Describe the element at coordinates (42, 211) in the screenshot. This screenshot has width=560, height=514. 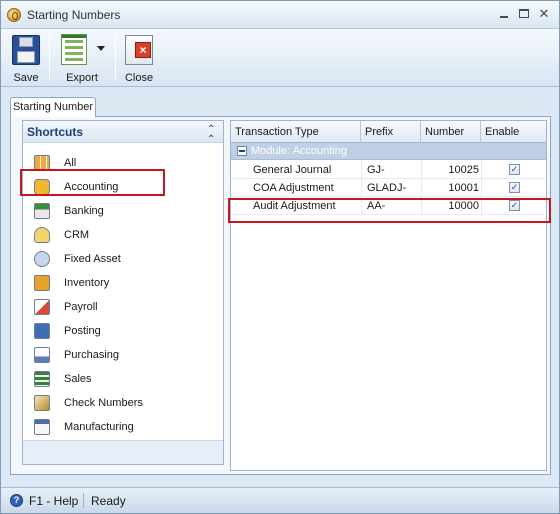
I see `bank-icon` at that location.